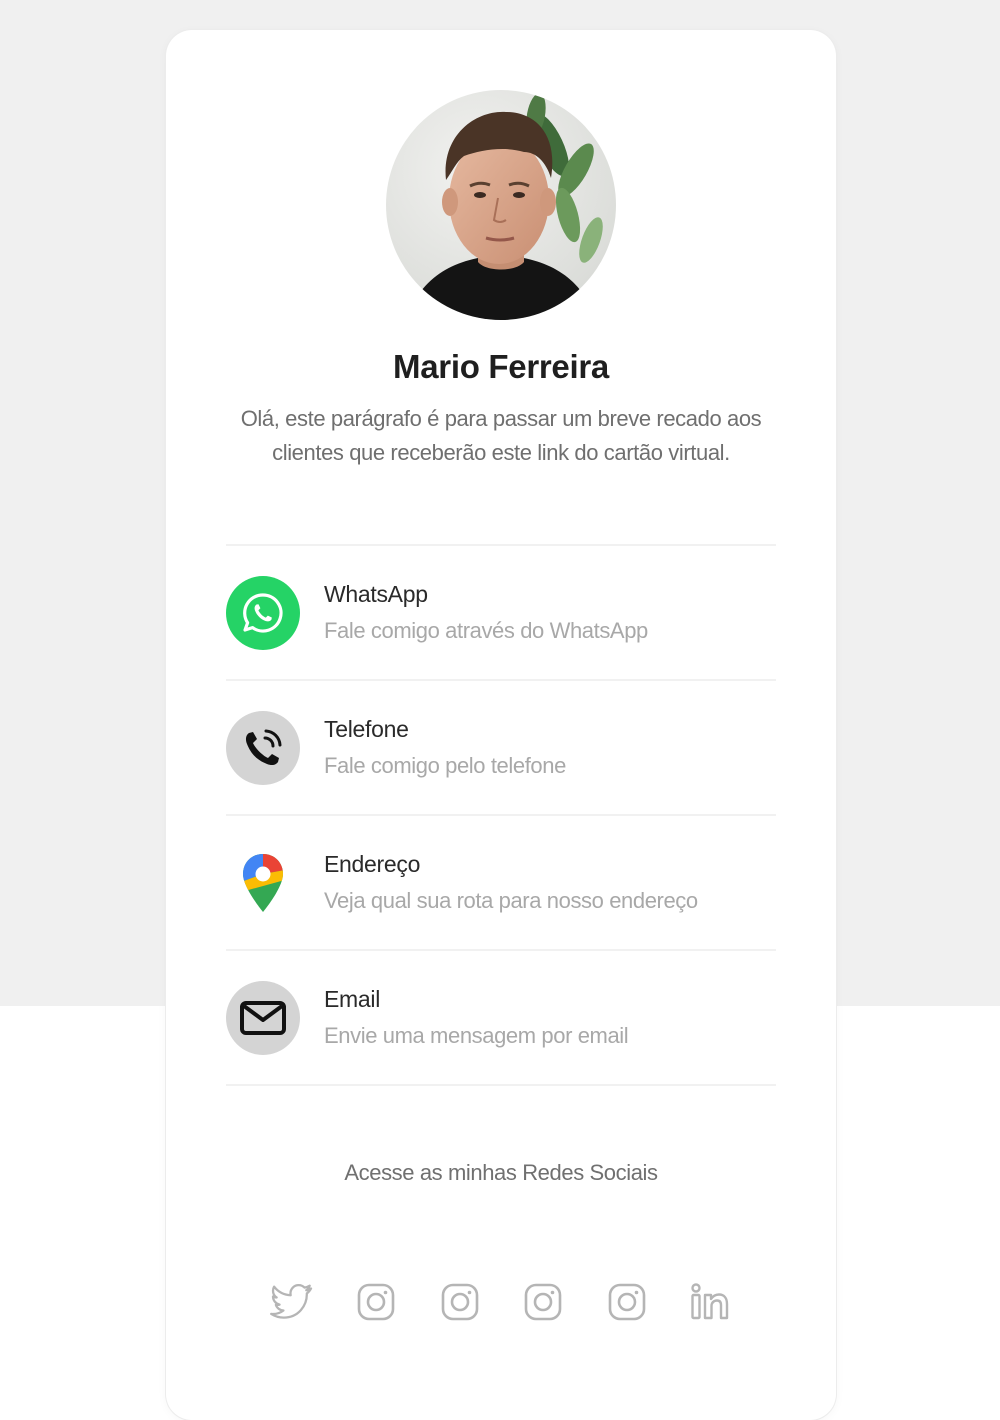  What do you see at coordinates (445, 765) in the screenshot?
I see `contact-subtitle: Fale comigo pelo telefone` at bounding box center [445, 765].